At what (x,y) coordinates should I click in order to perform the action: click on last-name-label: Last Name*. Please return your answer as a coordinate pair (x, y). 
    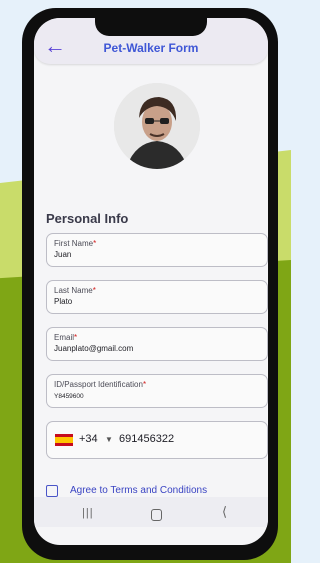
    Looking at the image, I should click on (75, 290).